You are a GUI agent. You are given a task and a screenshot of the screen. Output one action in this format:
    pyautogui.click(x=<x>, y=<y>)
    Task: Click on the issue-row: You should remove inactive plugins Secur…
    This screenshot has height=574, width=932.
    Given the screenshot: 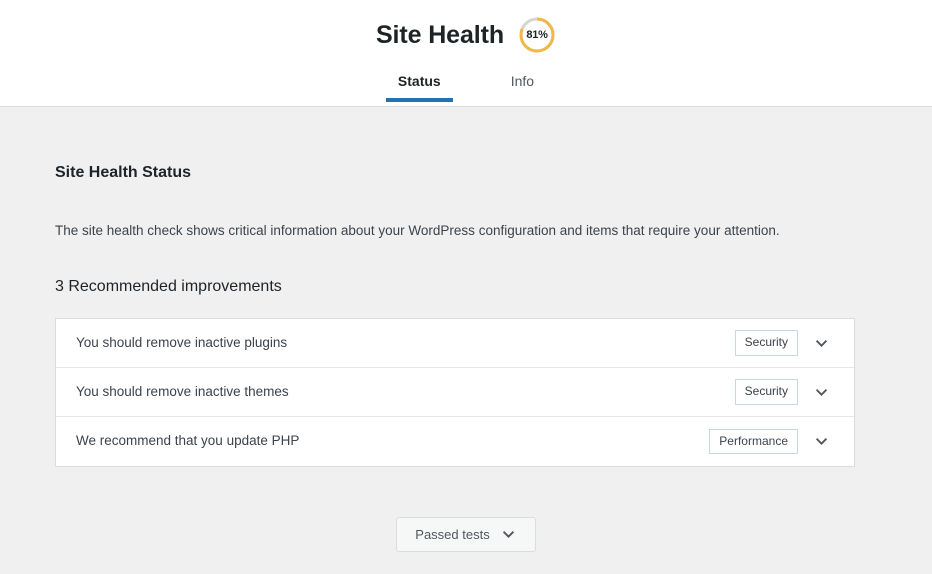 What is the action you would take?
    pyautogui.click(x=455, y=344)
    